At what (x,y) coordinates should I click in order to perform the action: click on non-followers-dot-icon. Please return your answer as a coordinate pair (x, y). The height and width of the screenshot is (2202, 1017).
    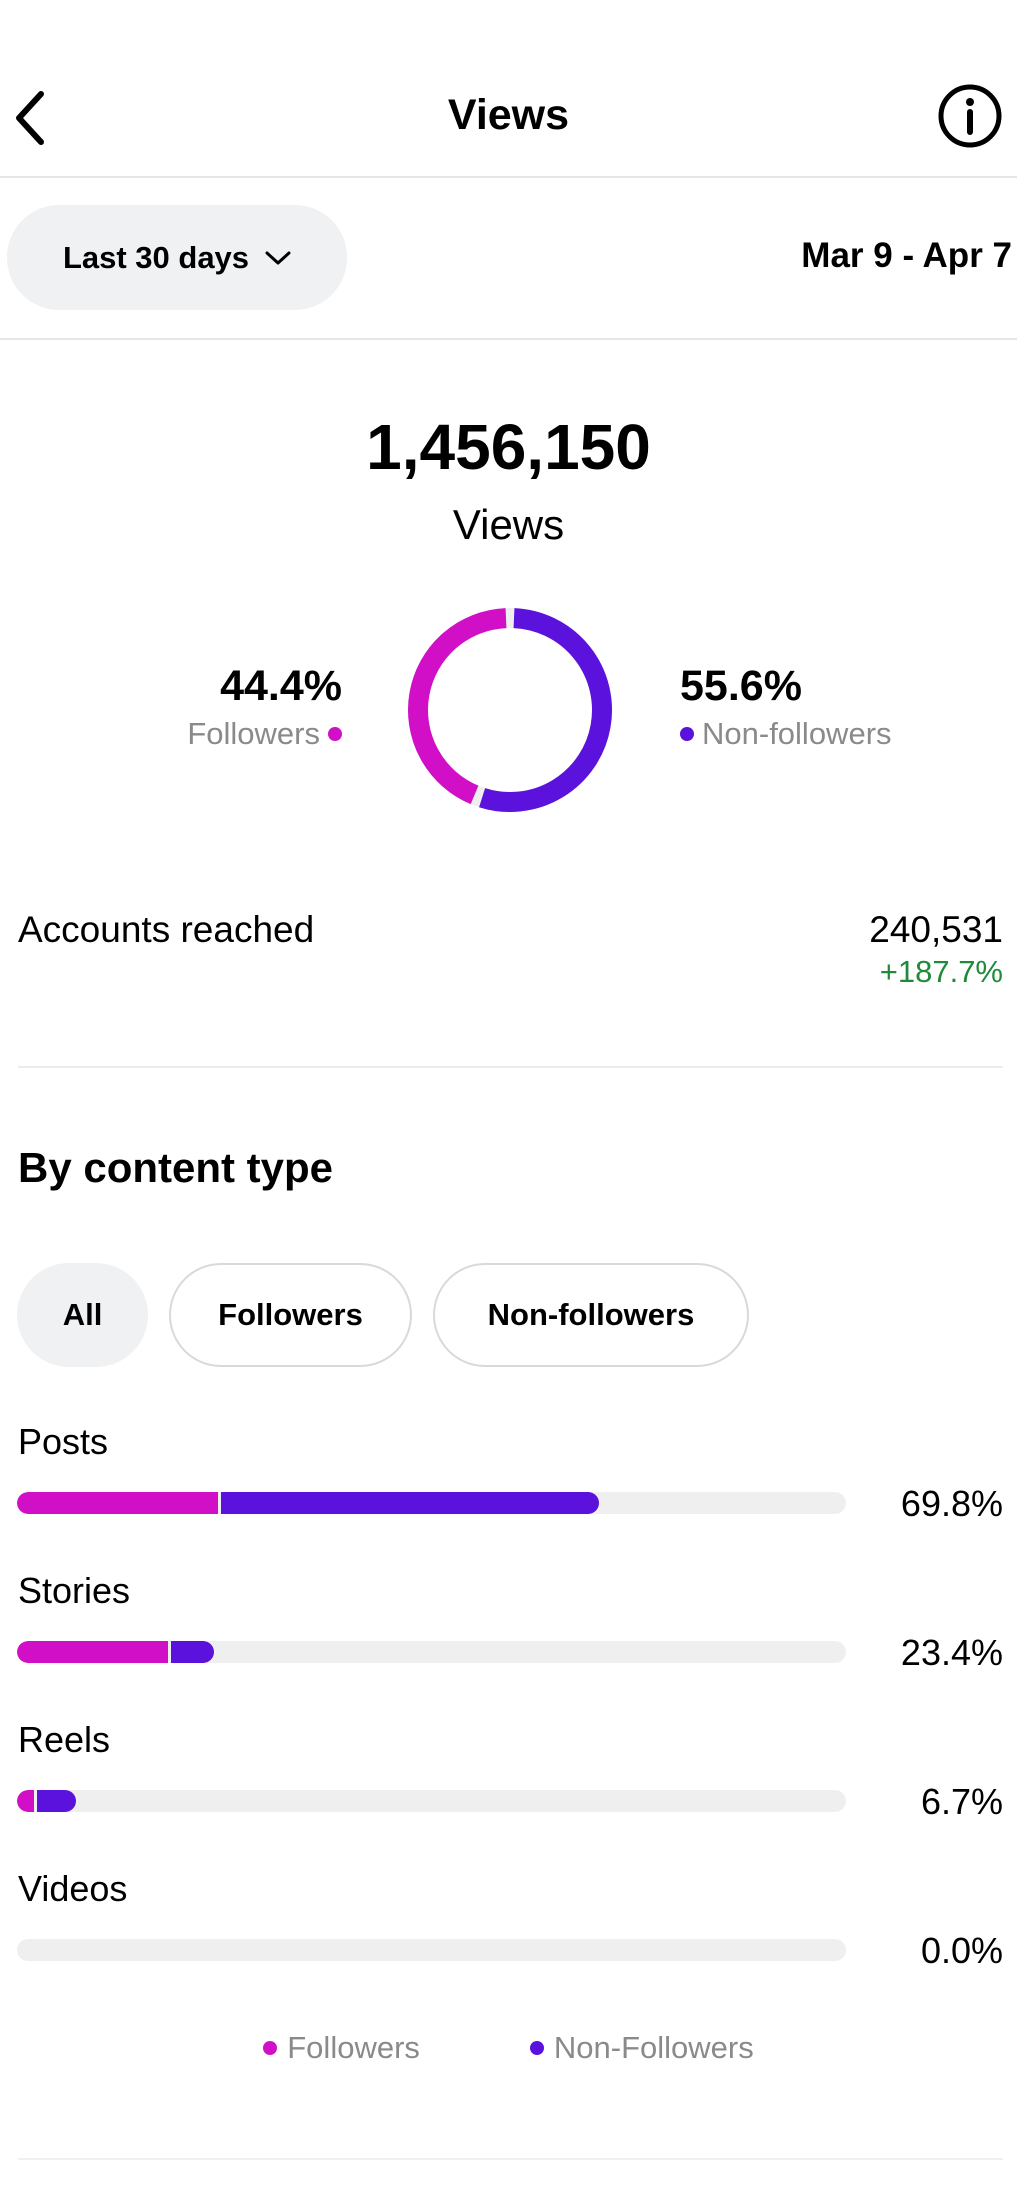
    Looking at the image, I should click on (687, 734).